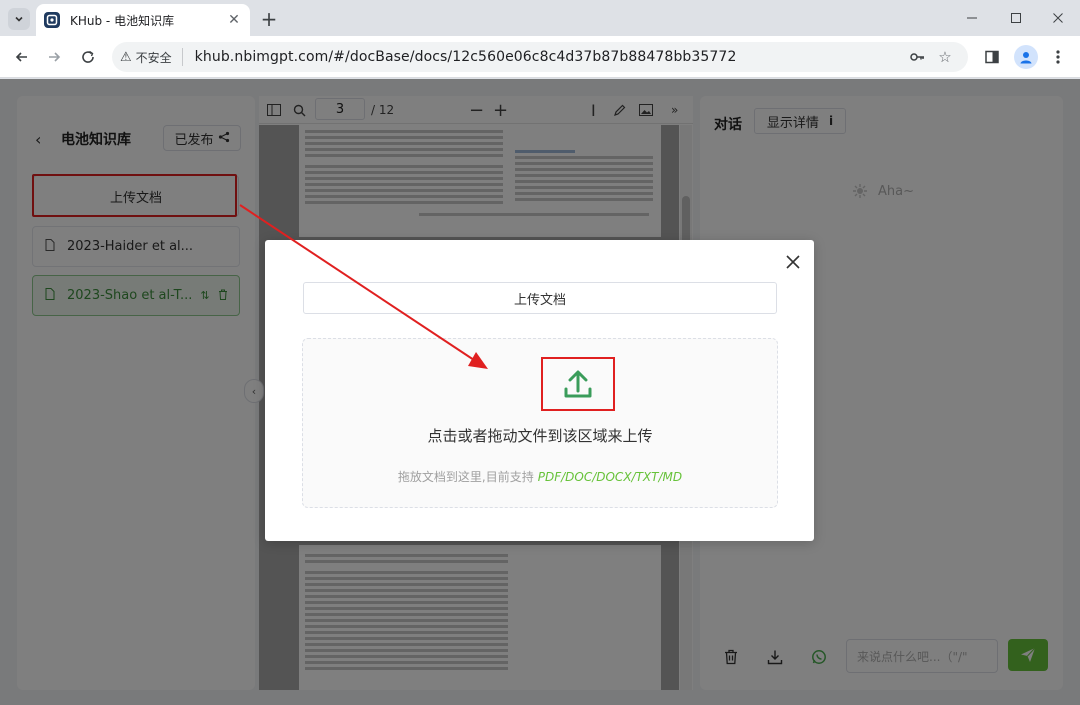 This screenshot has height=705, width=1080. What do you see at coordinates (52, 20) in the screenshot?
I see `khub-favicon-icon` at bounding box center [52, 20].